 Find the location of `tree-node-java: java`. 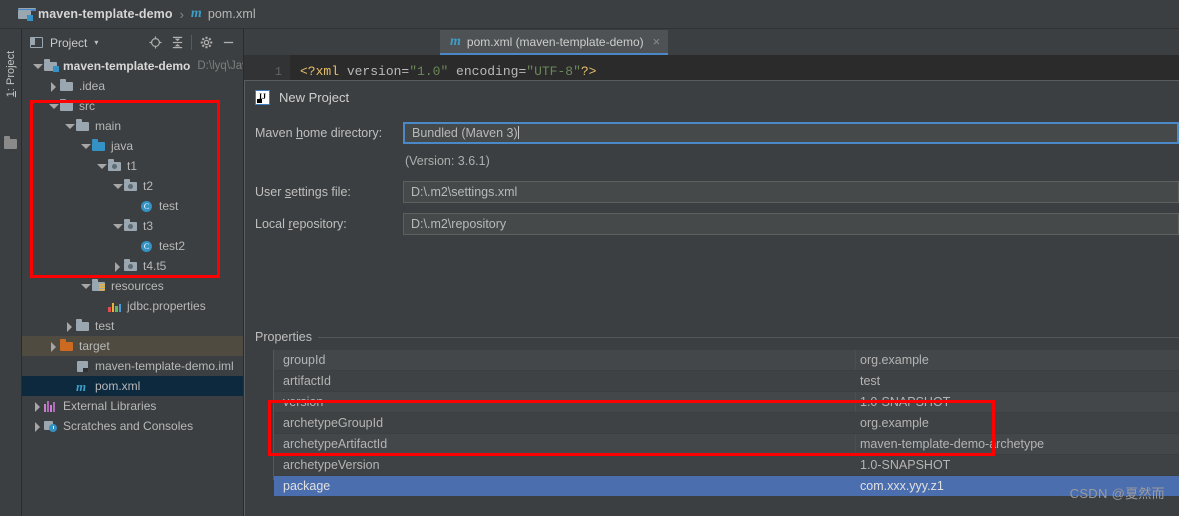

tree-node-java: java is located at coordinates (132, 146).